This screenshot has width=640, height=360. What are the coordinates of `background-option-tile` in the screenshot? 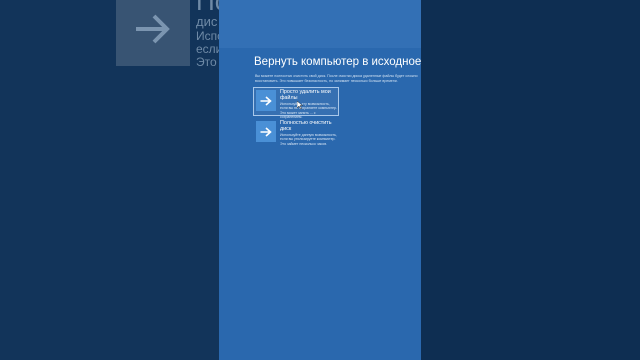 It's located at (153, 33).